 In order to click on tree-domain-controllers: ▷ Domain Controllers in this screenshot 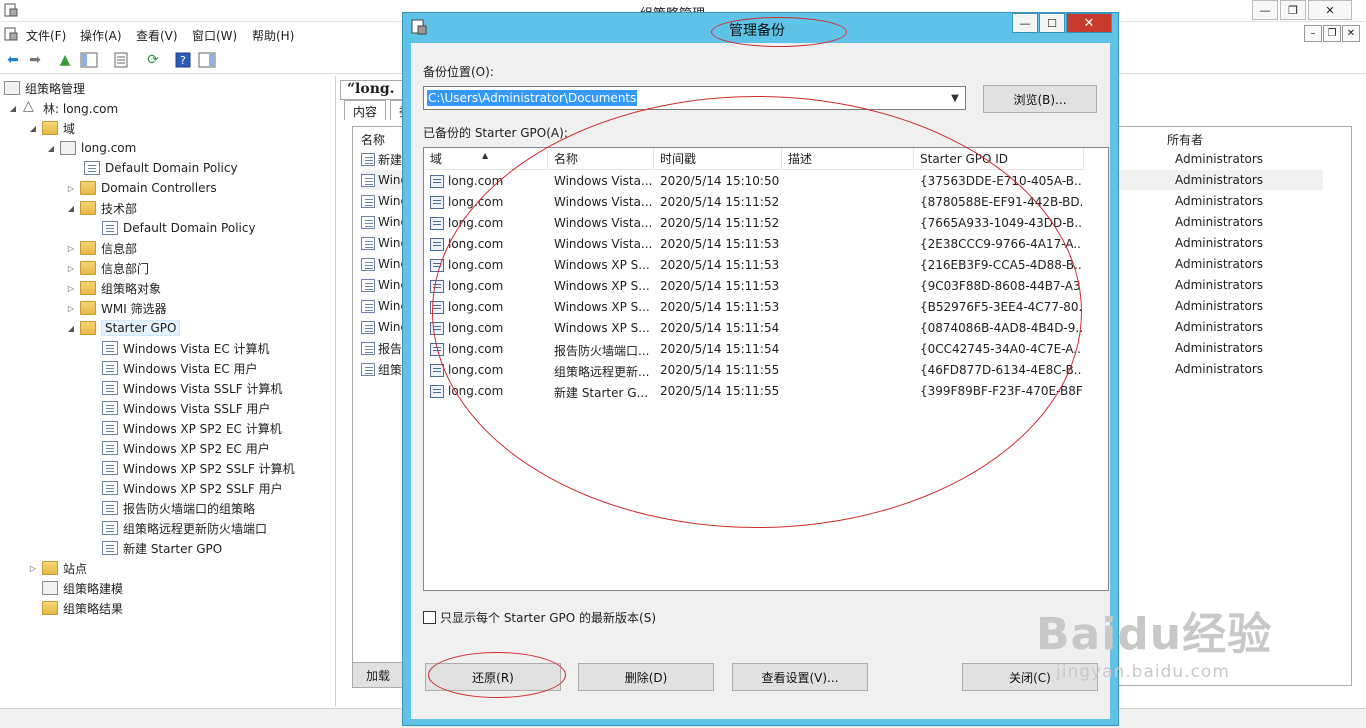, I will do `click(141, 188)`.